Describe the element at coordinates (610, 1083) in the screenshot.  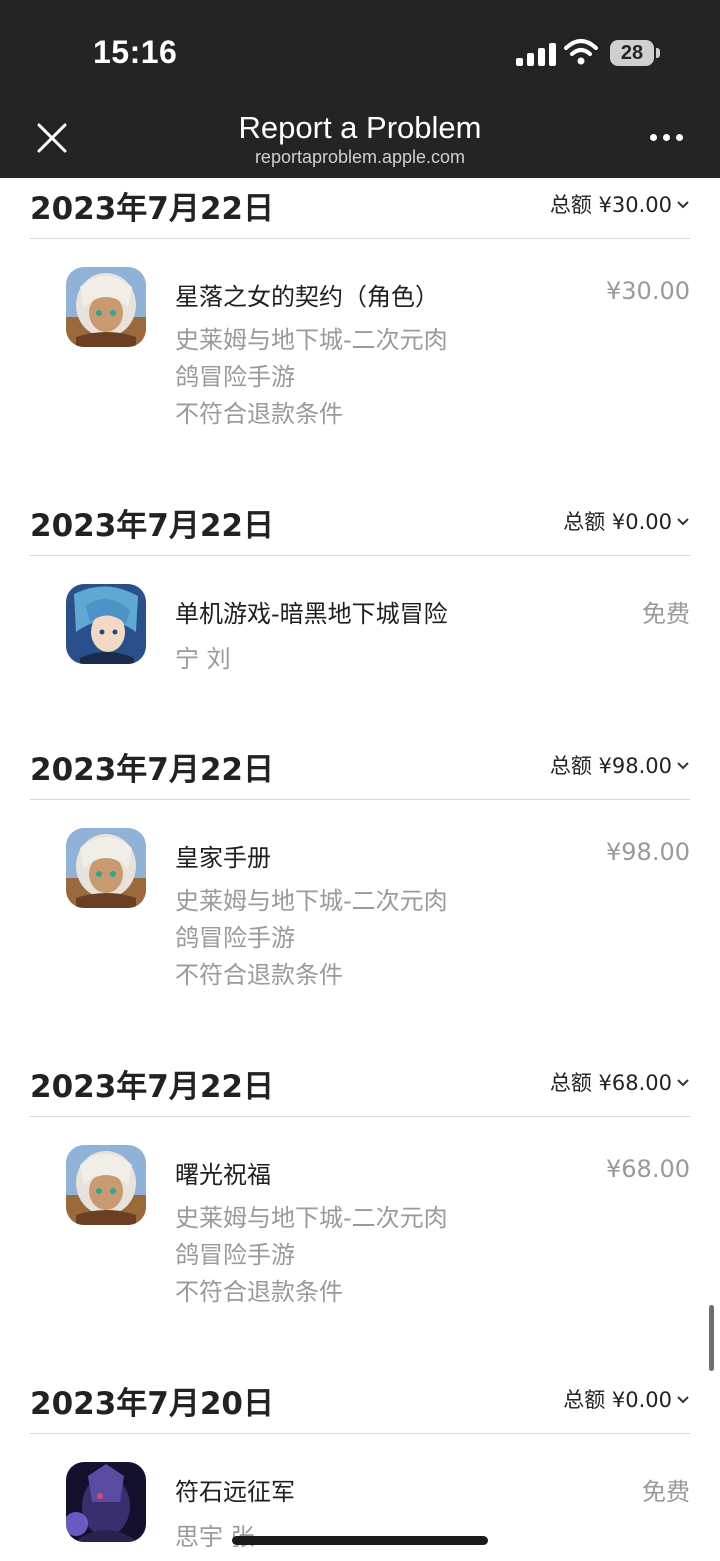
I see `total-amount: 总额 ¥68.00` at that location.